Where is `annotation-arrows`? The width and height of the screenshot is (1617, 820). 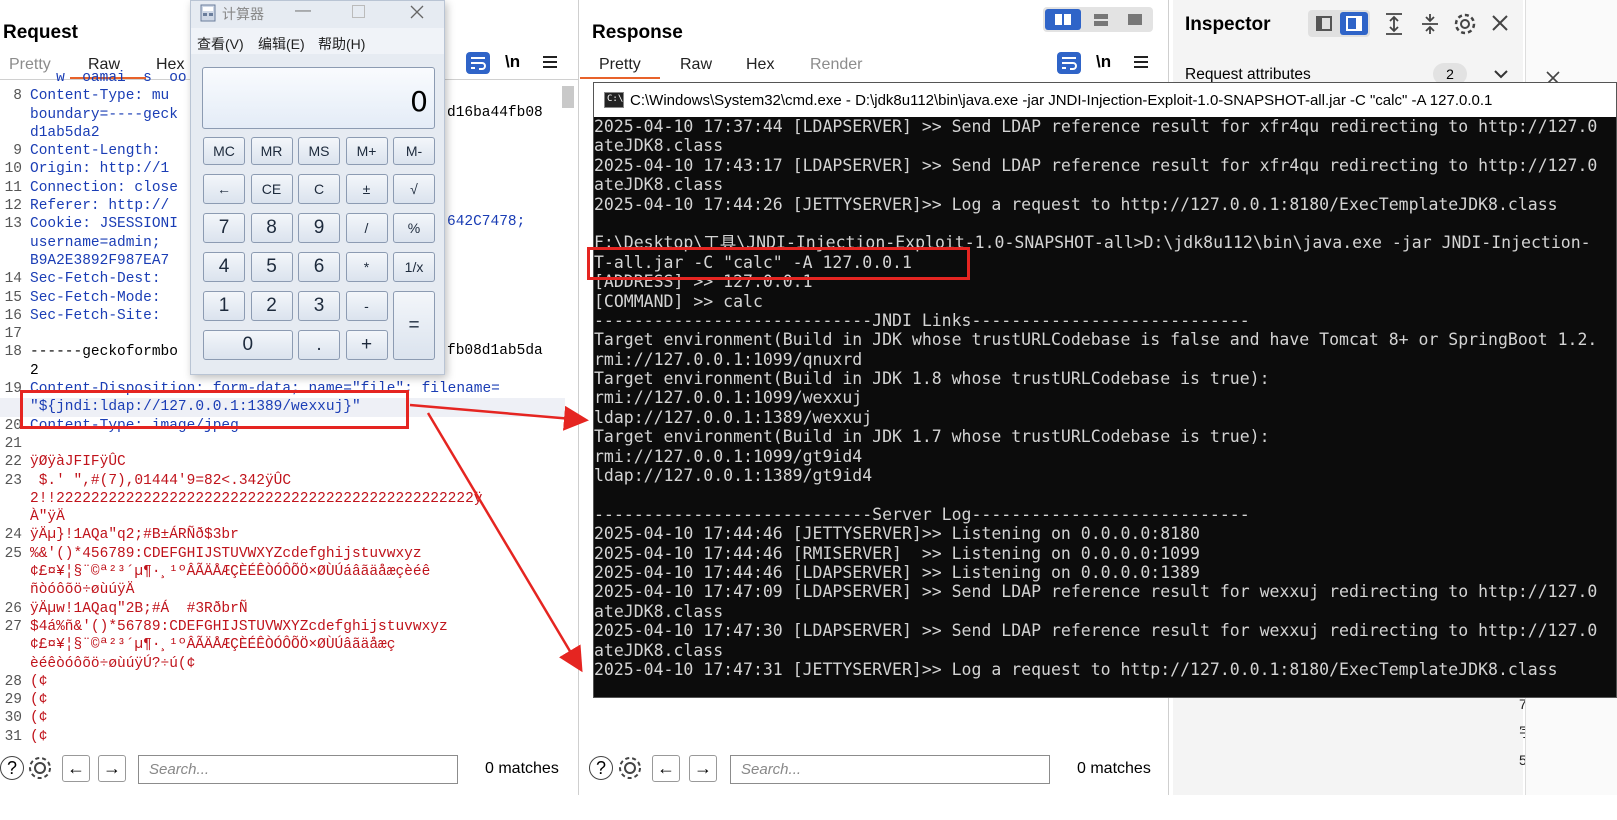 annotation-arrows is located at coordinates (499, 538).